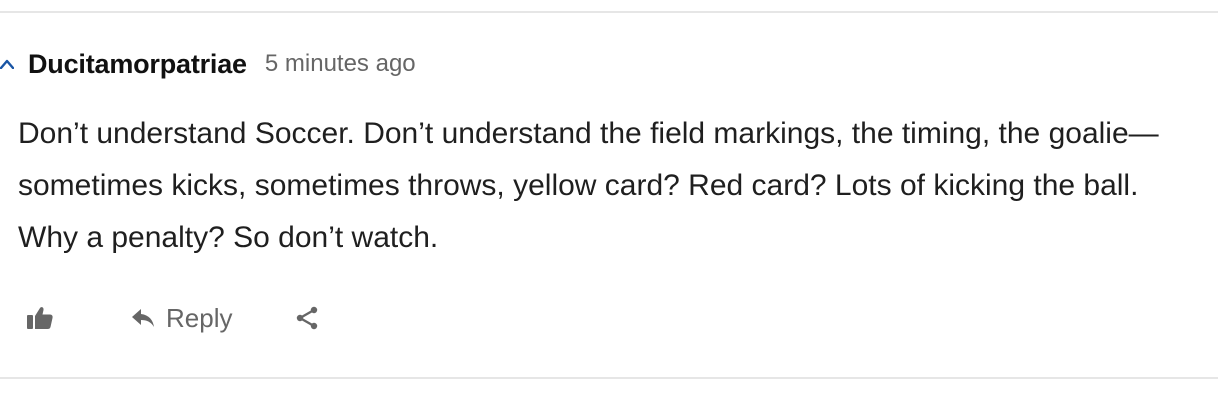  I want to click on top-divider, so click(609, 12).